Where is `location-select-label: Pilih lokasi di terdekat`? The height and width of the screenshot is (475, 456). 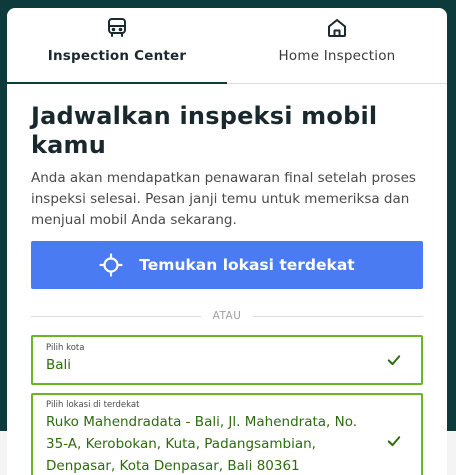
location-select-label: Pilih lokasi di terdekat is located at coordinates (93, 405).